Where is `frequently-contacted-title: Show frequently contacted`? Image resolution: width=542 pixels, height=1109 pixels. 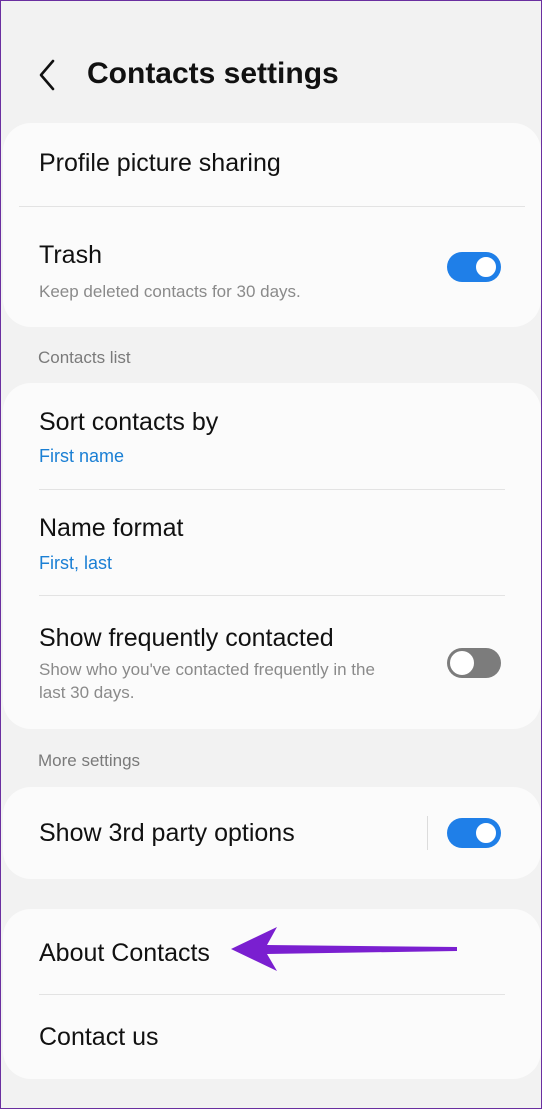 frequently-contacted-title: Show frequently contacted is located at coordinates (186, 638).